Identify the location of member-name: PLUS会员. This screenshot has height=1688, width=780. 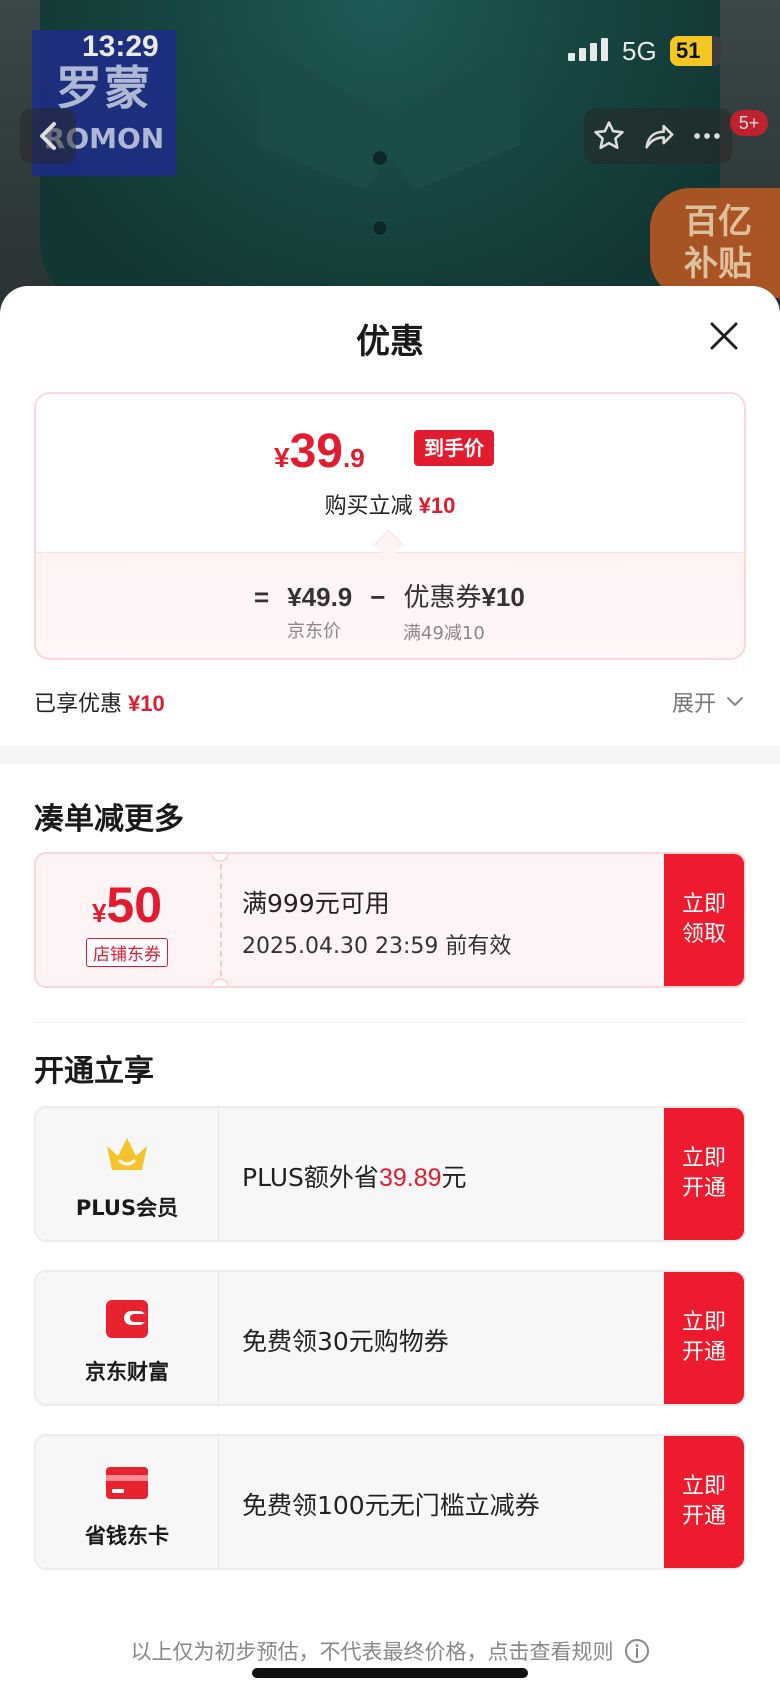
(127, 1208).